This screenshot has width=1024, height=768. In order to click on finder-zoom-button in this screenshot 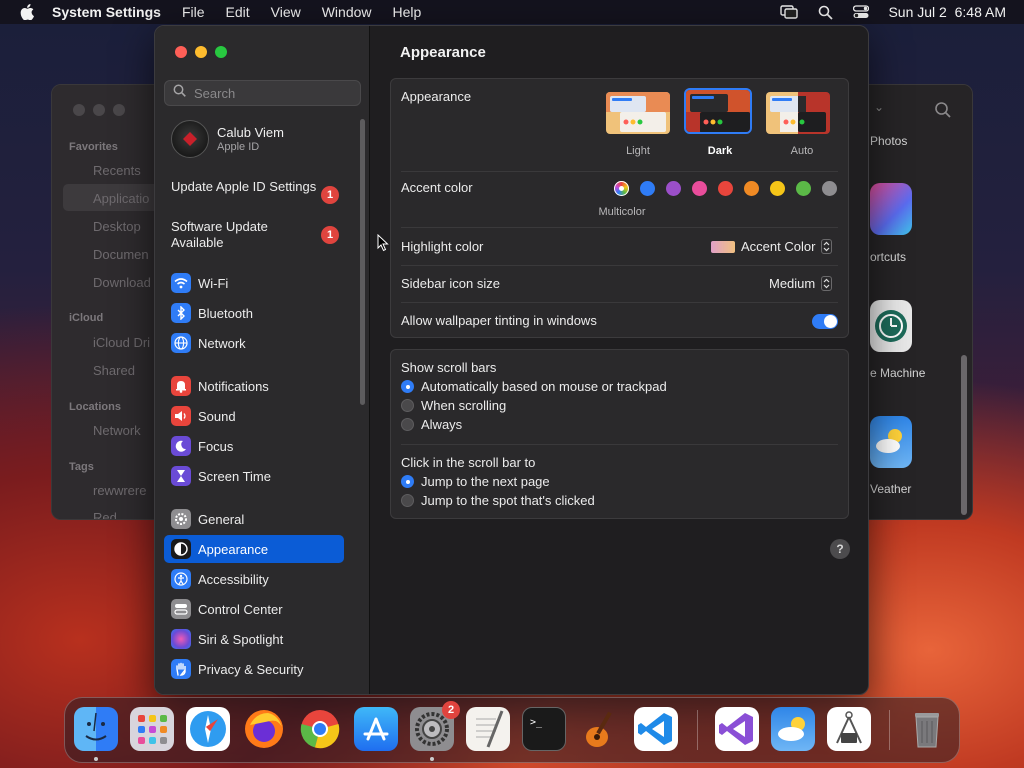, I will do `click(119, 110)`.